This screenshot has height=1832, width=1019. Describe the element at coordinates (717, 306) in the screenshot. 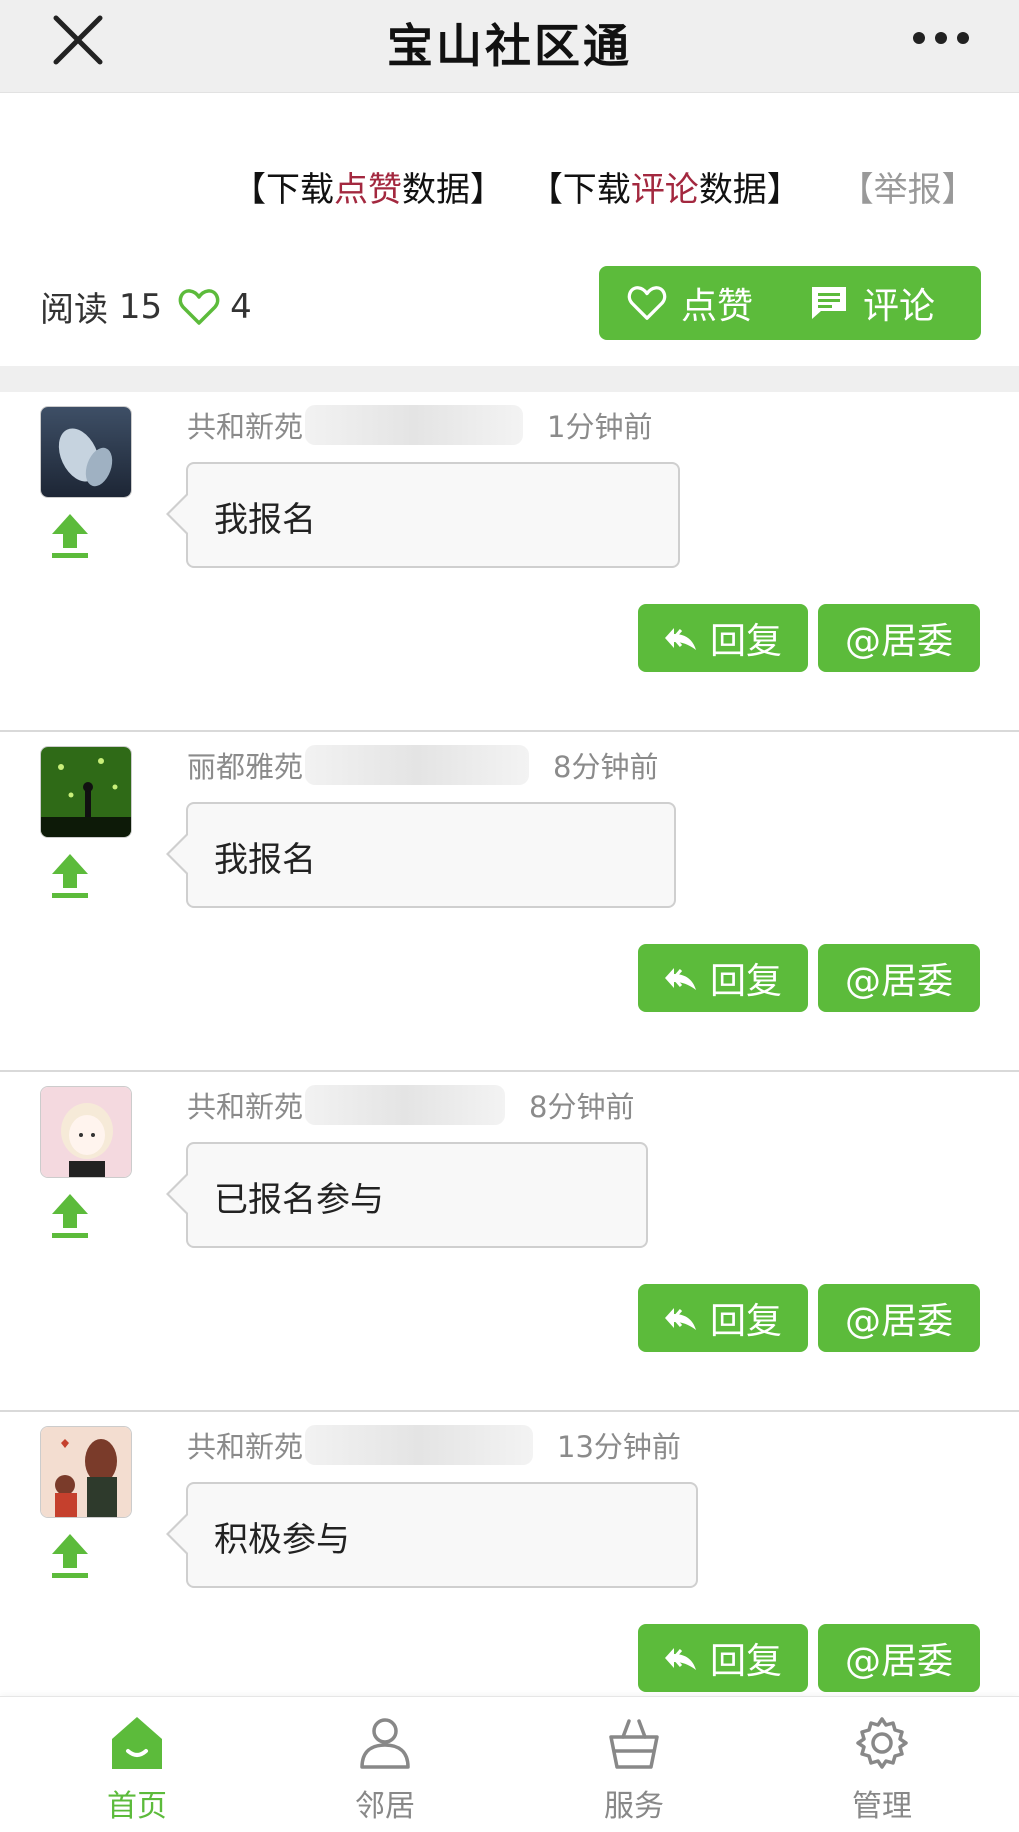

I see `like-button-label: 点赞` at that location.